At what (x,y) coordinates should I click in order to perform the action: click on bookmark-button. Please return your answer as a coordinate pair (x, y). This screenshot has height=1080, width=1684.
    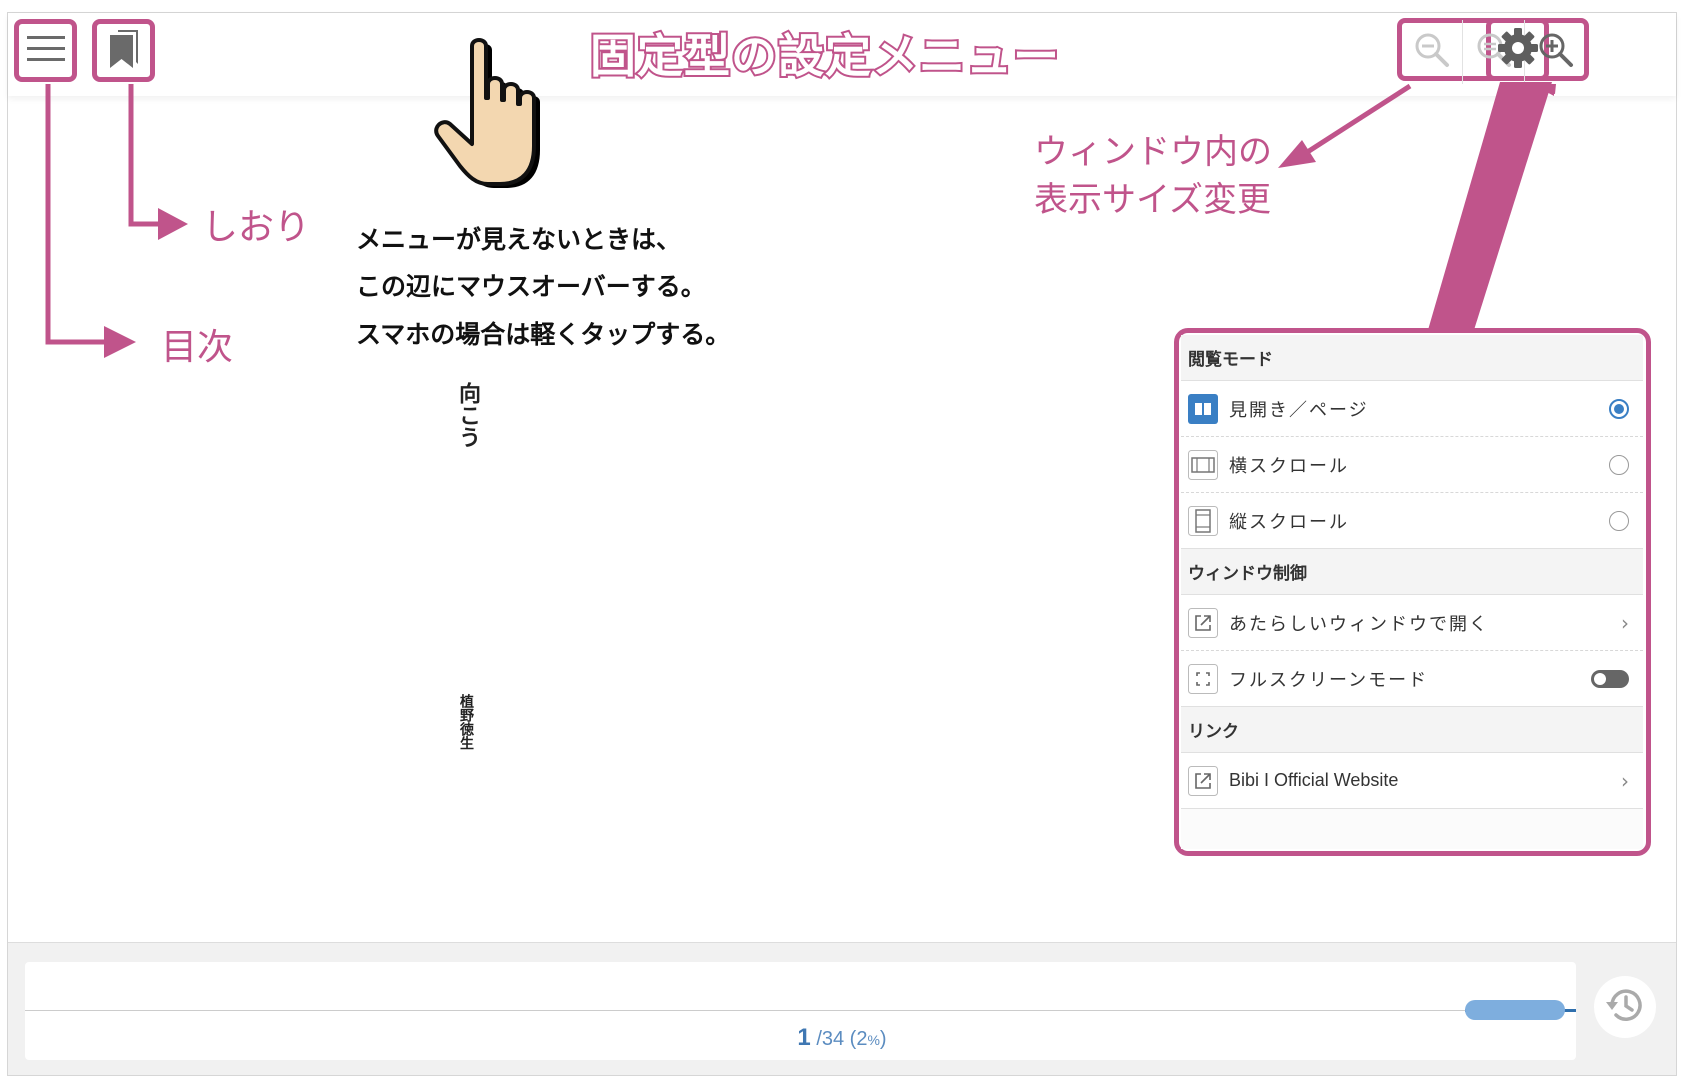
    Looking at the image, I should click on (123, 50).